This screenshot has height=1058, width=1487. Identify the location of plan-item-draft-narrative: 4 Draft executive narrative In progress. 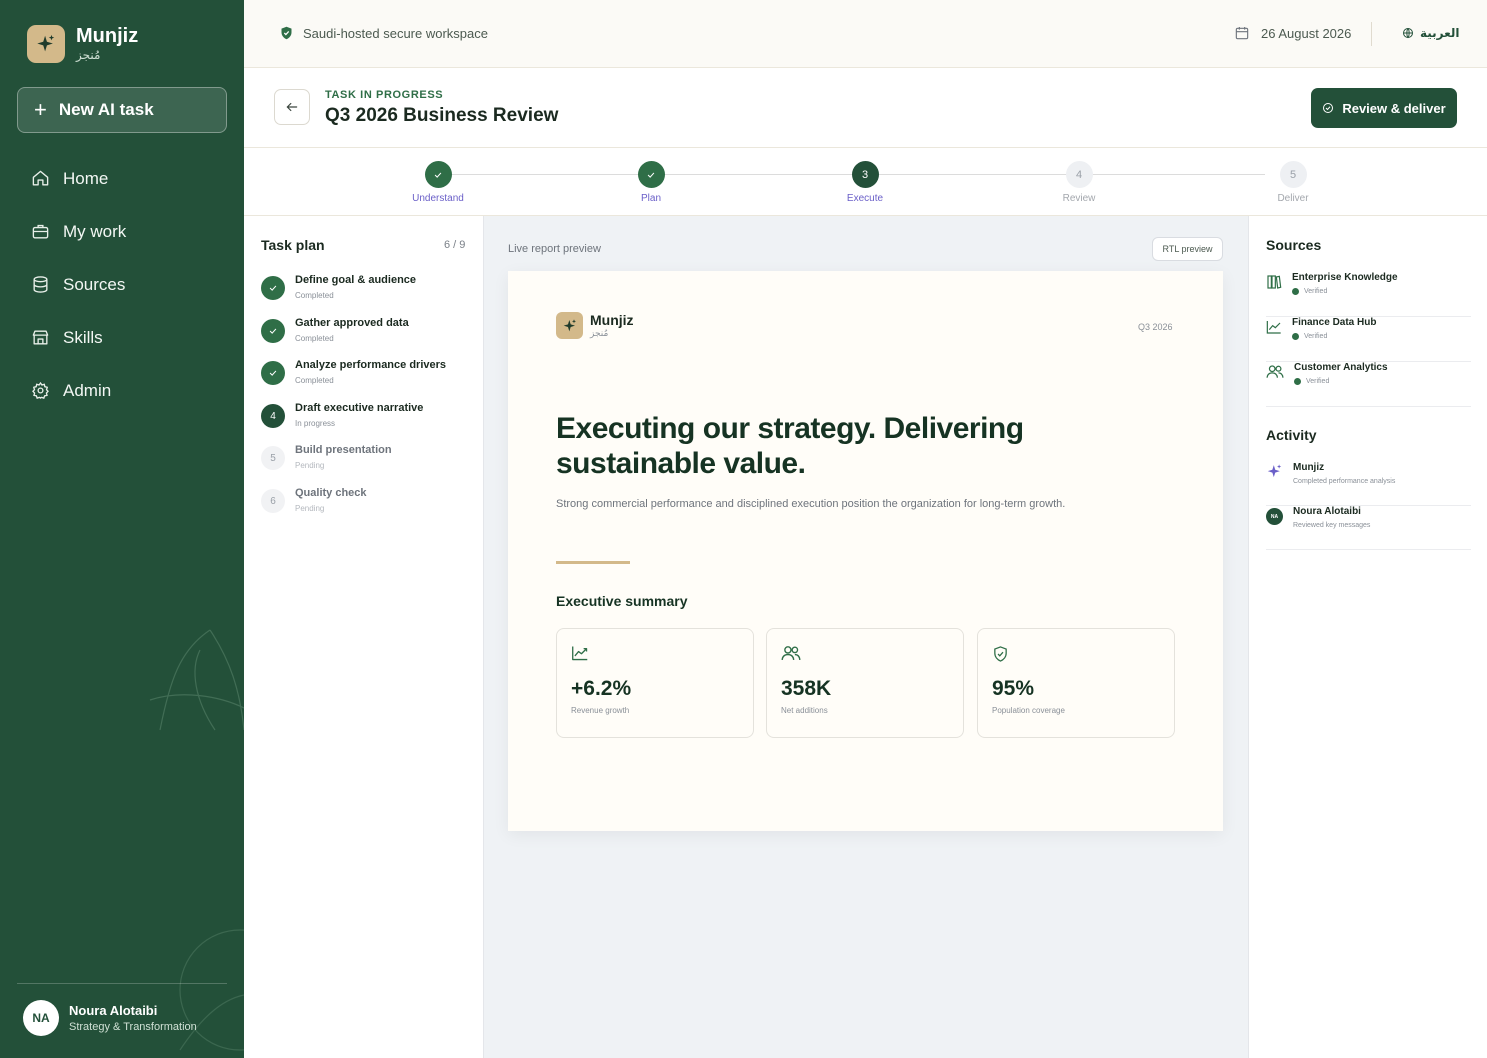
(366, 415).